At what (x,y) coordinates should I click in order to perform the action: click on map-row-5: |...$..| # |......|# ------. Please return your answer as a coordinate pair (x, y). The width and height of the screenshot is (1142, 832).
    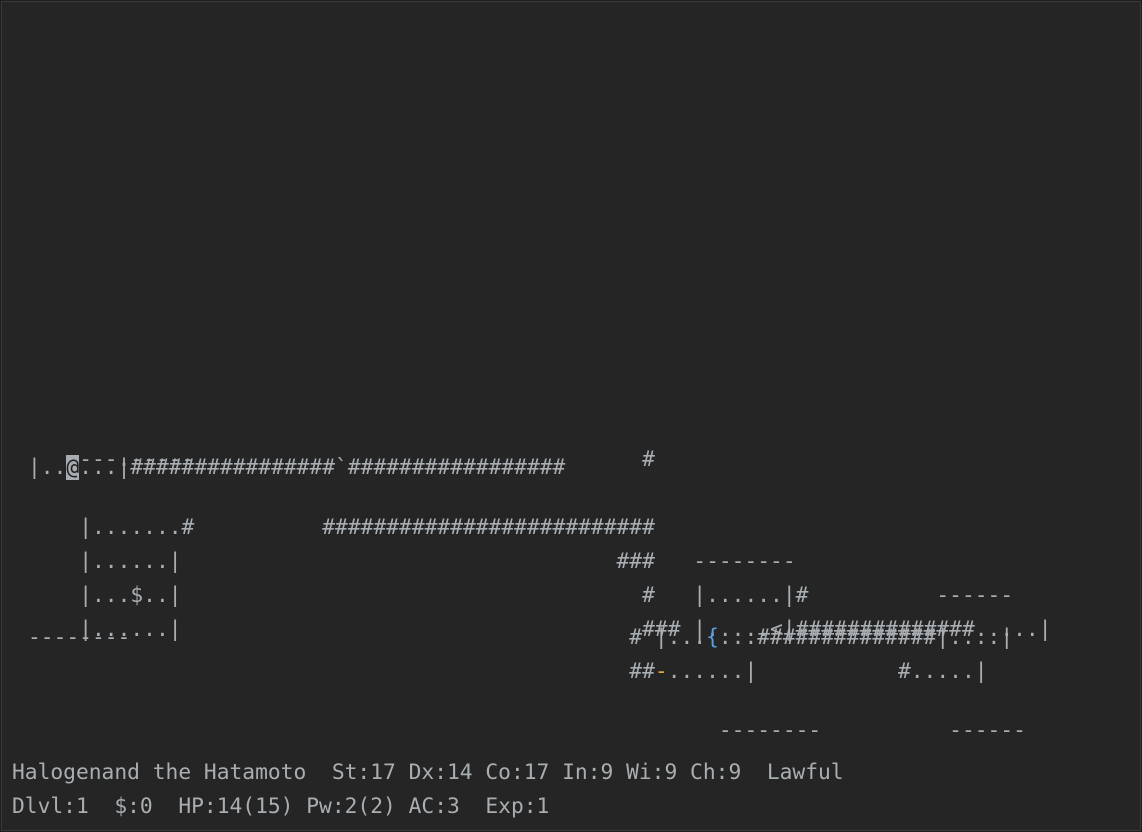
    Looking at the image, I should click on (520, 582).